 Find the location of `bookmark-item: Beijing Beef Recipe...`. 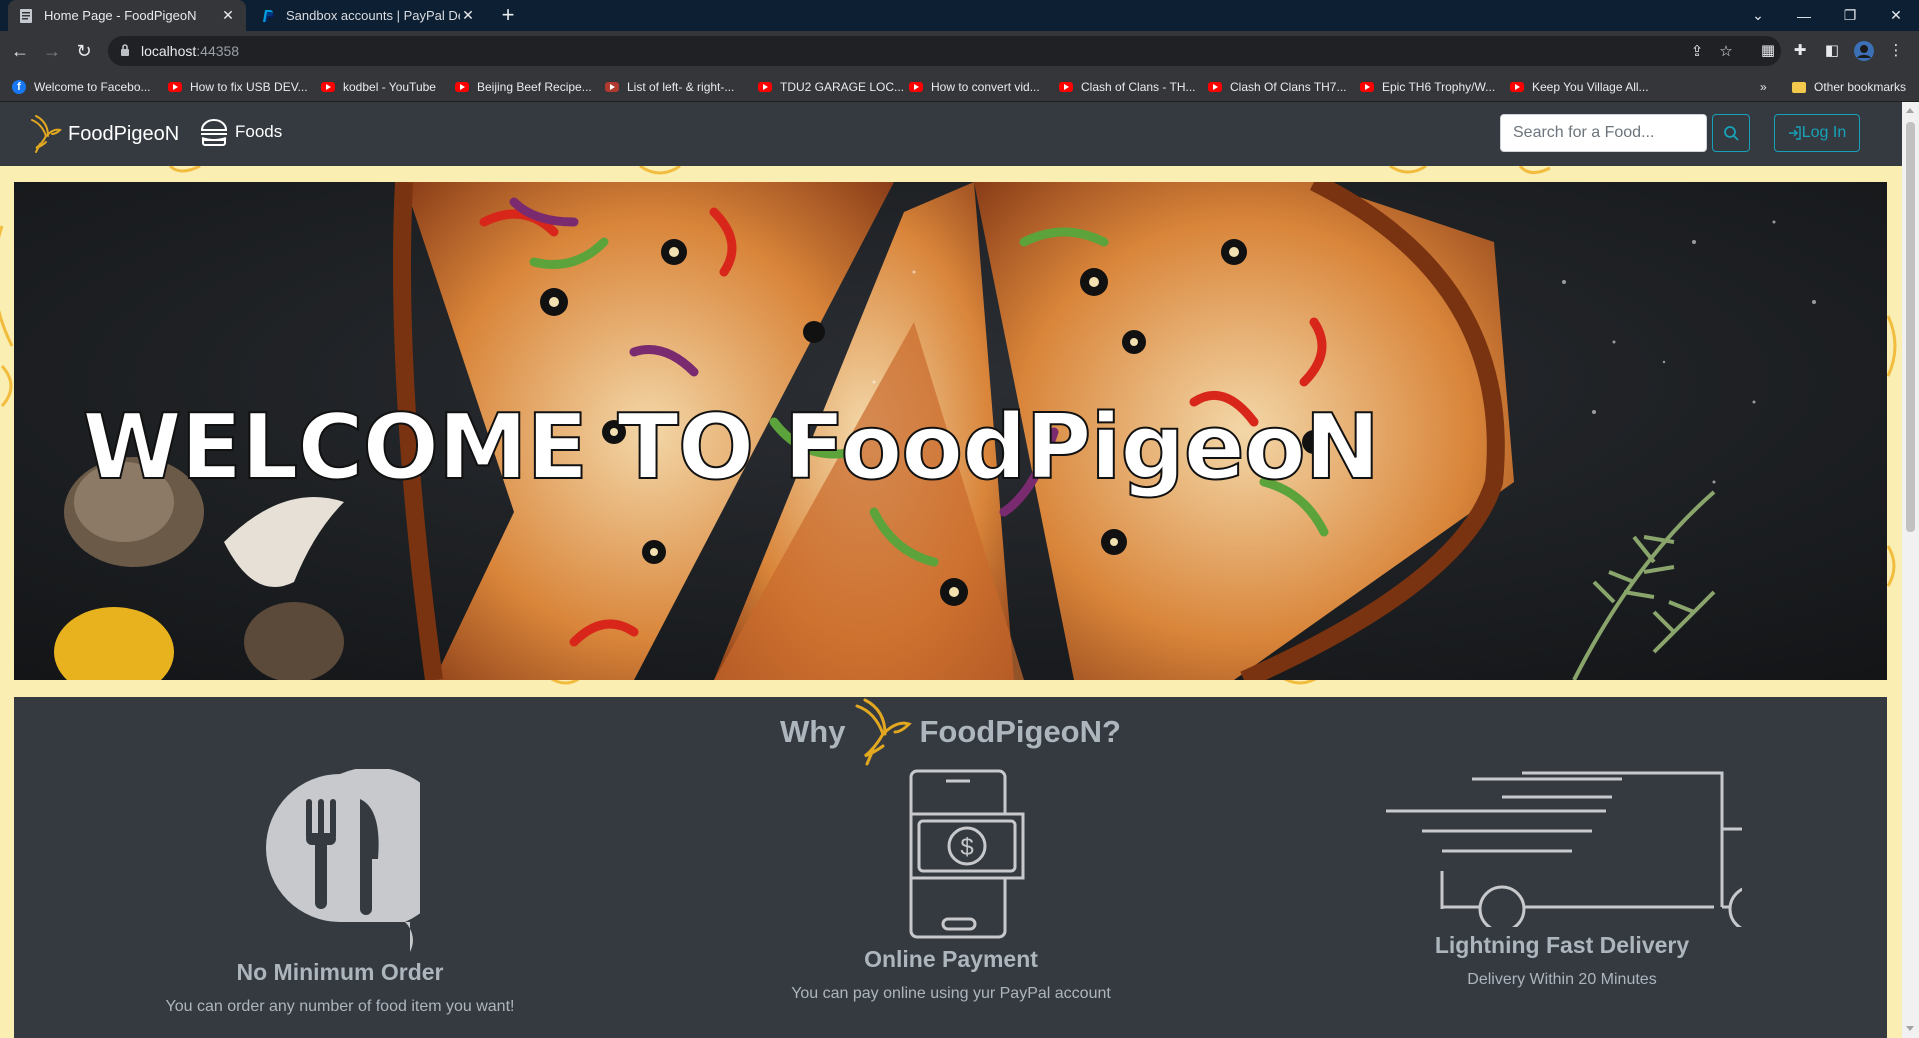

bookmark-item: Beijing Beef Recipe... is located at coordinates (523, 87).